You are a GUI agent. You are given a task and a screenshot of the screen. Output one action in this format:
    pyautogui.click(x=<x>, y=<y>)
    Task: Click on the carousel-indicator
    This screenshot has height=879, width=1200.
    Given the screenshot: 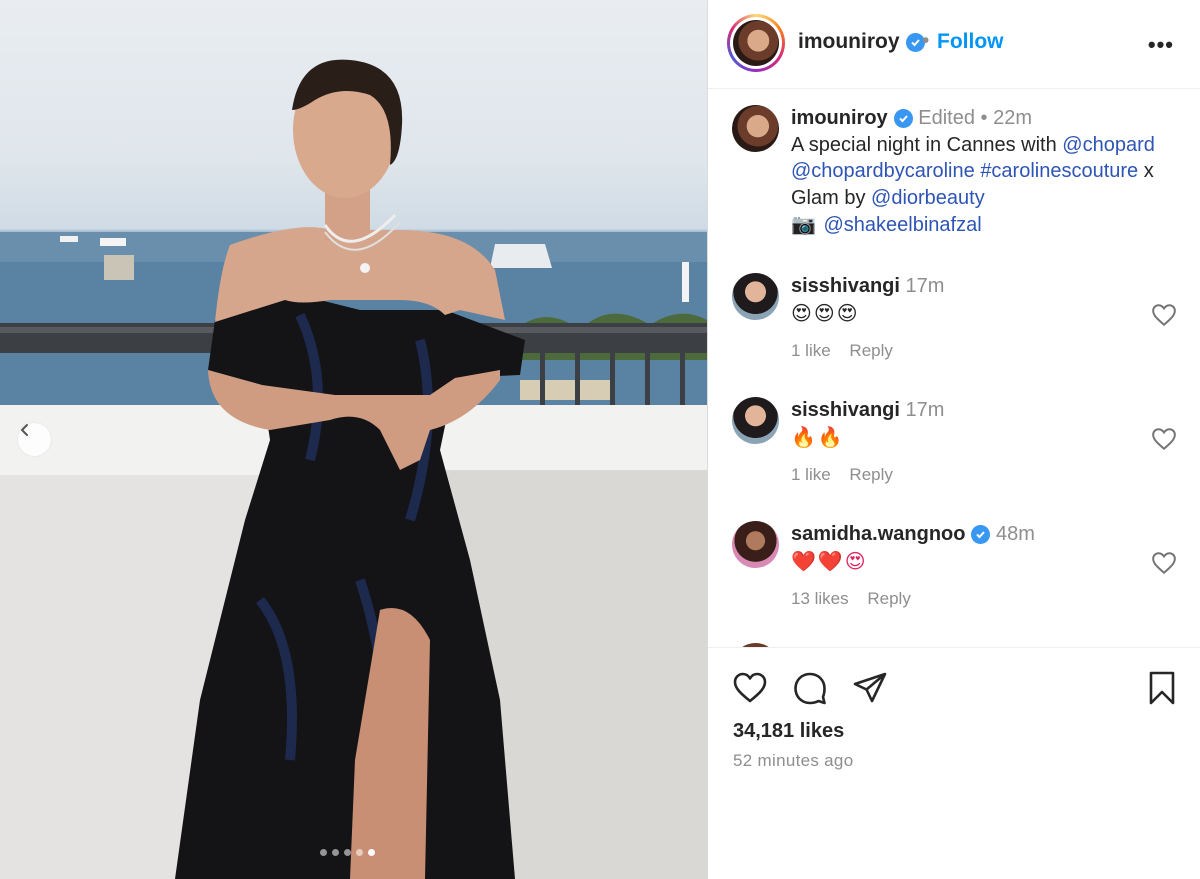 What is the action you would take?
    pyautogui.click(x=347, y=852)
    